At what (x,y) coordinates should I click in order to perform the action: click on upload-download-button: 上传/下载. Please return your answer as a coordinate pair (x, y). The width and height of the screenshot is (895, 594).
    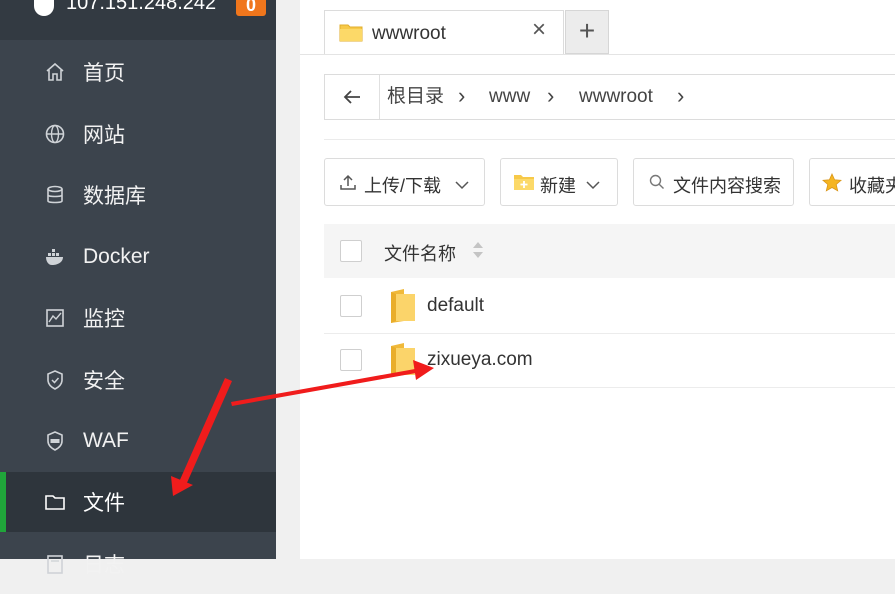
    Looking at the image, I should click on (404, 182).